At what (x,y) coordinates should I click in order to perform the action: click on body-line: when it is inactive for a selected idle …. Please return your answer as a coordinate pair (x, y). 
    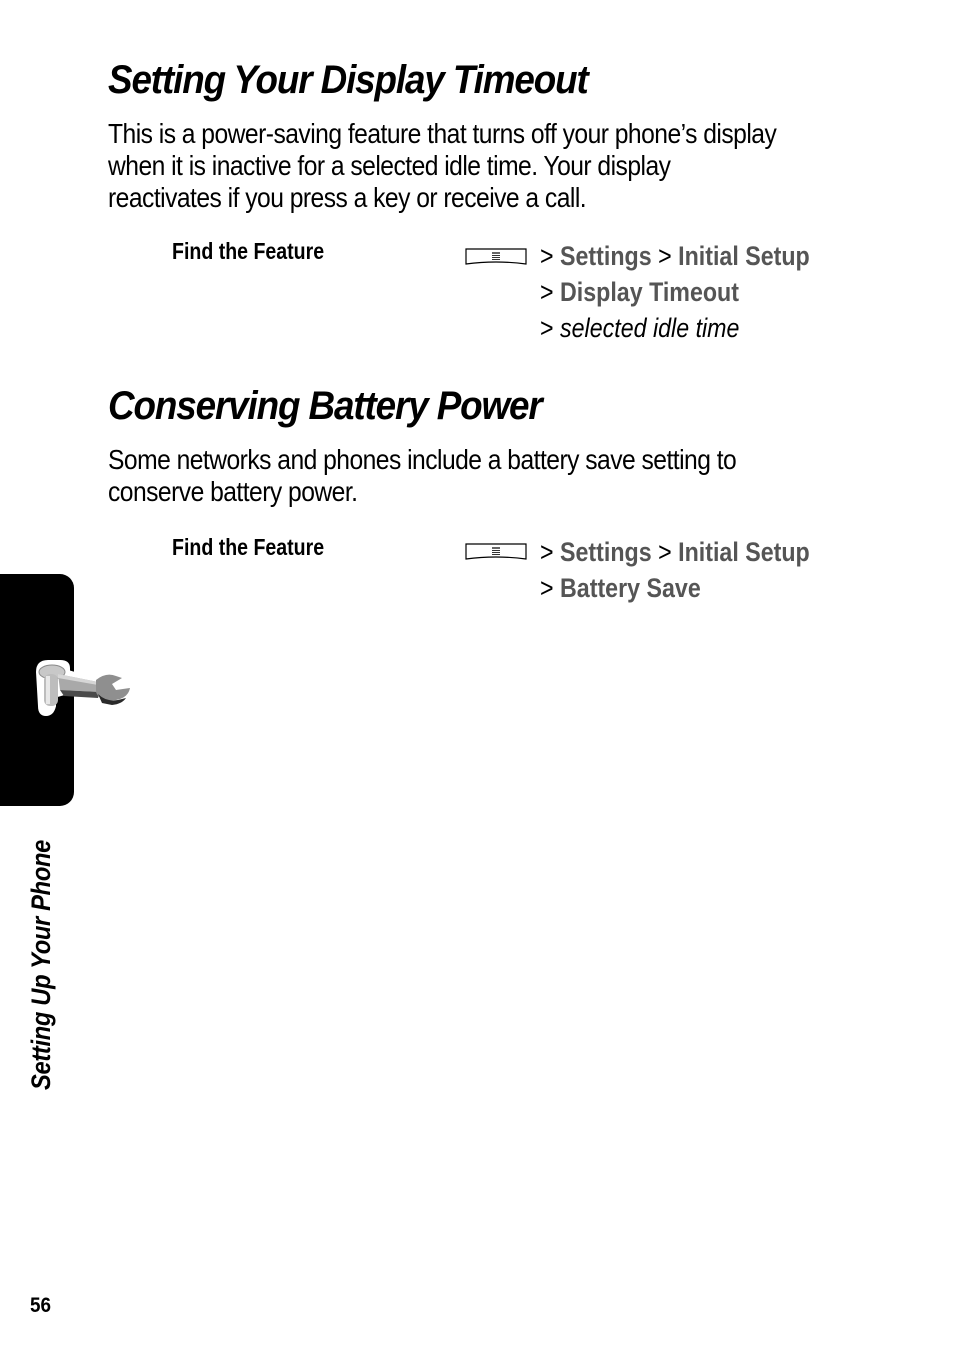
    Looking at the image, I should click on (389, 165).